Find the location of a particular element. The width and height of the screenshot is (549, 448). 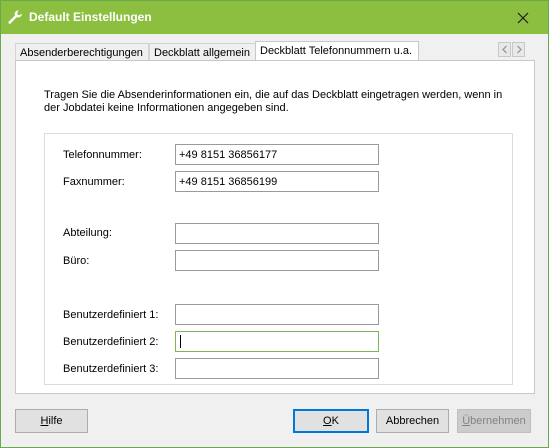

tab-deckblatt-allgemein: Deckblatt allgemein is located at coordinates (202, 52).